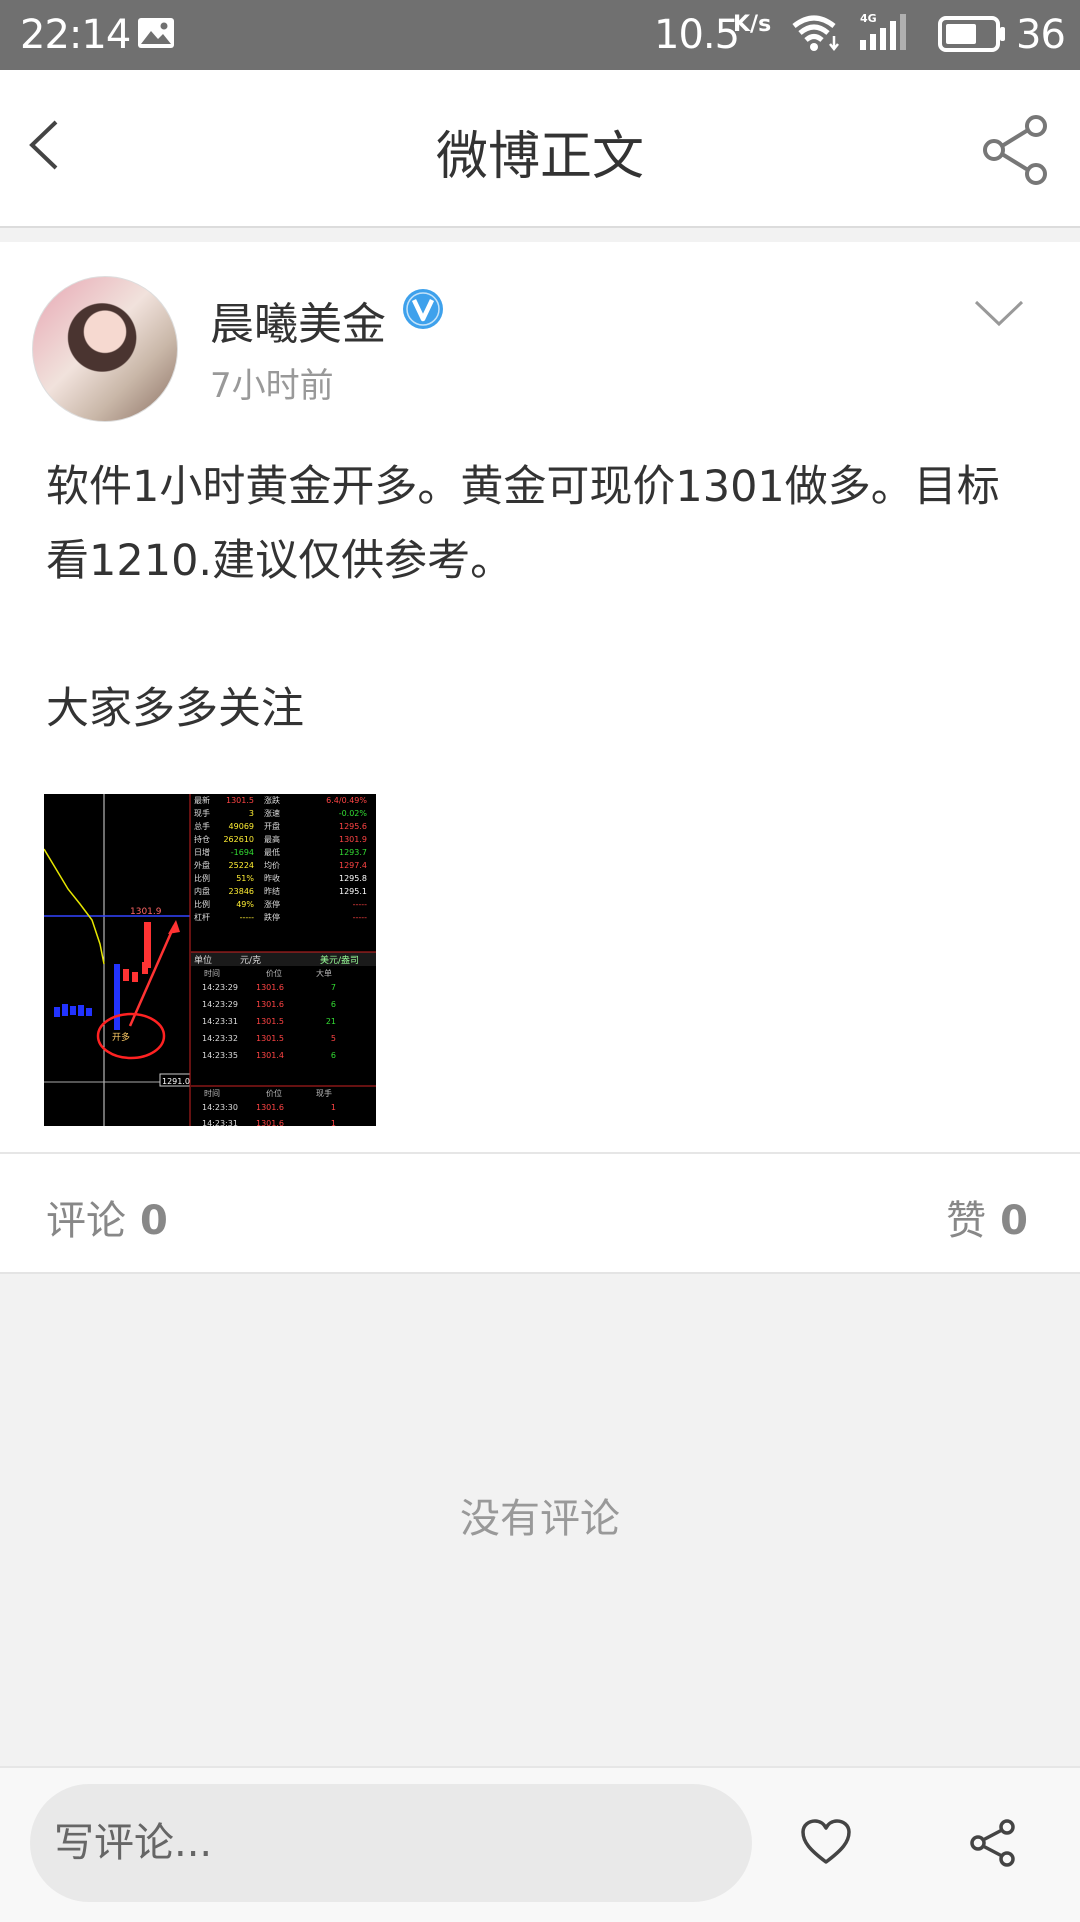 The width and height of the screenshot is (1080, 1922). Describe the element at coordinates (202, 865) in the screenshot. I see `quote-label: 外盘` at that location.